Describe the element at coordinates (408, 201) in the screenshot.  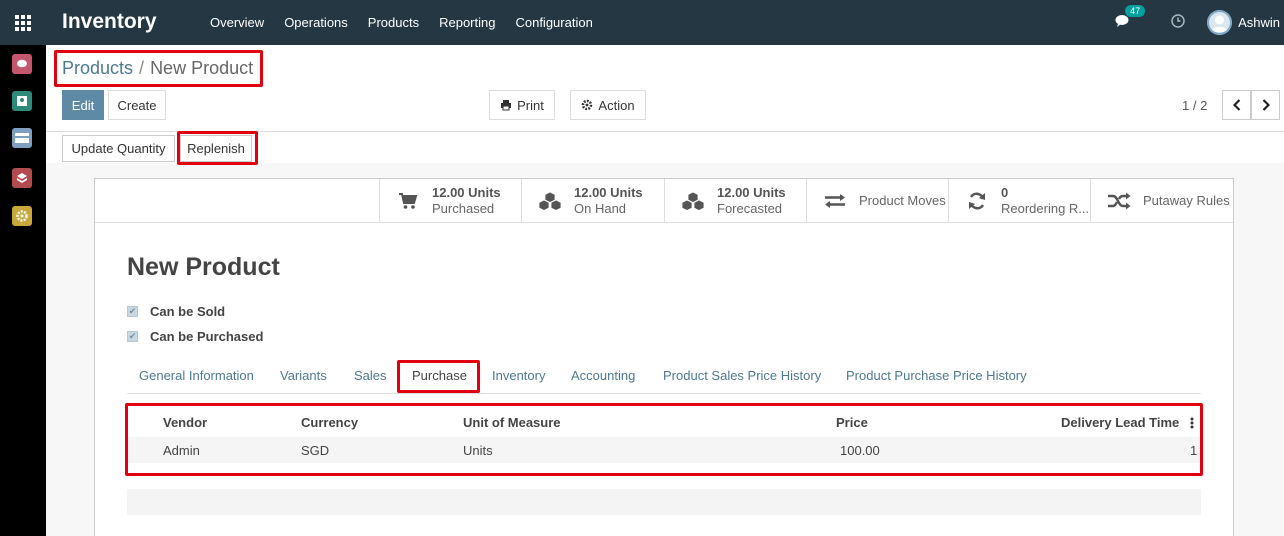
I see `cart-icon` at that location.